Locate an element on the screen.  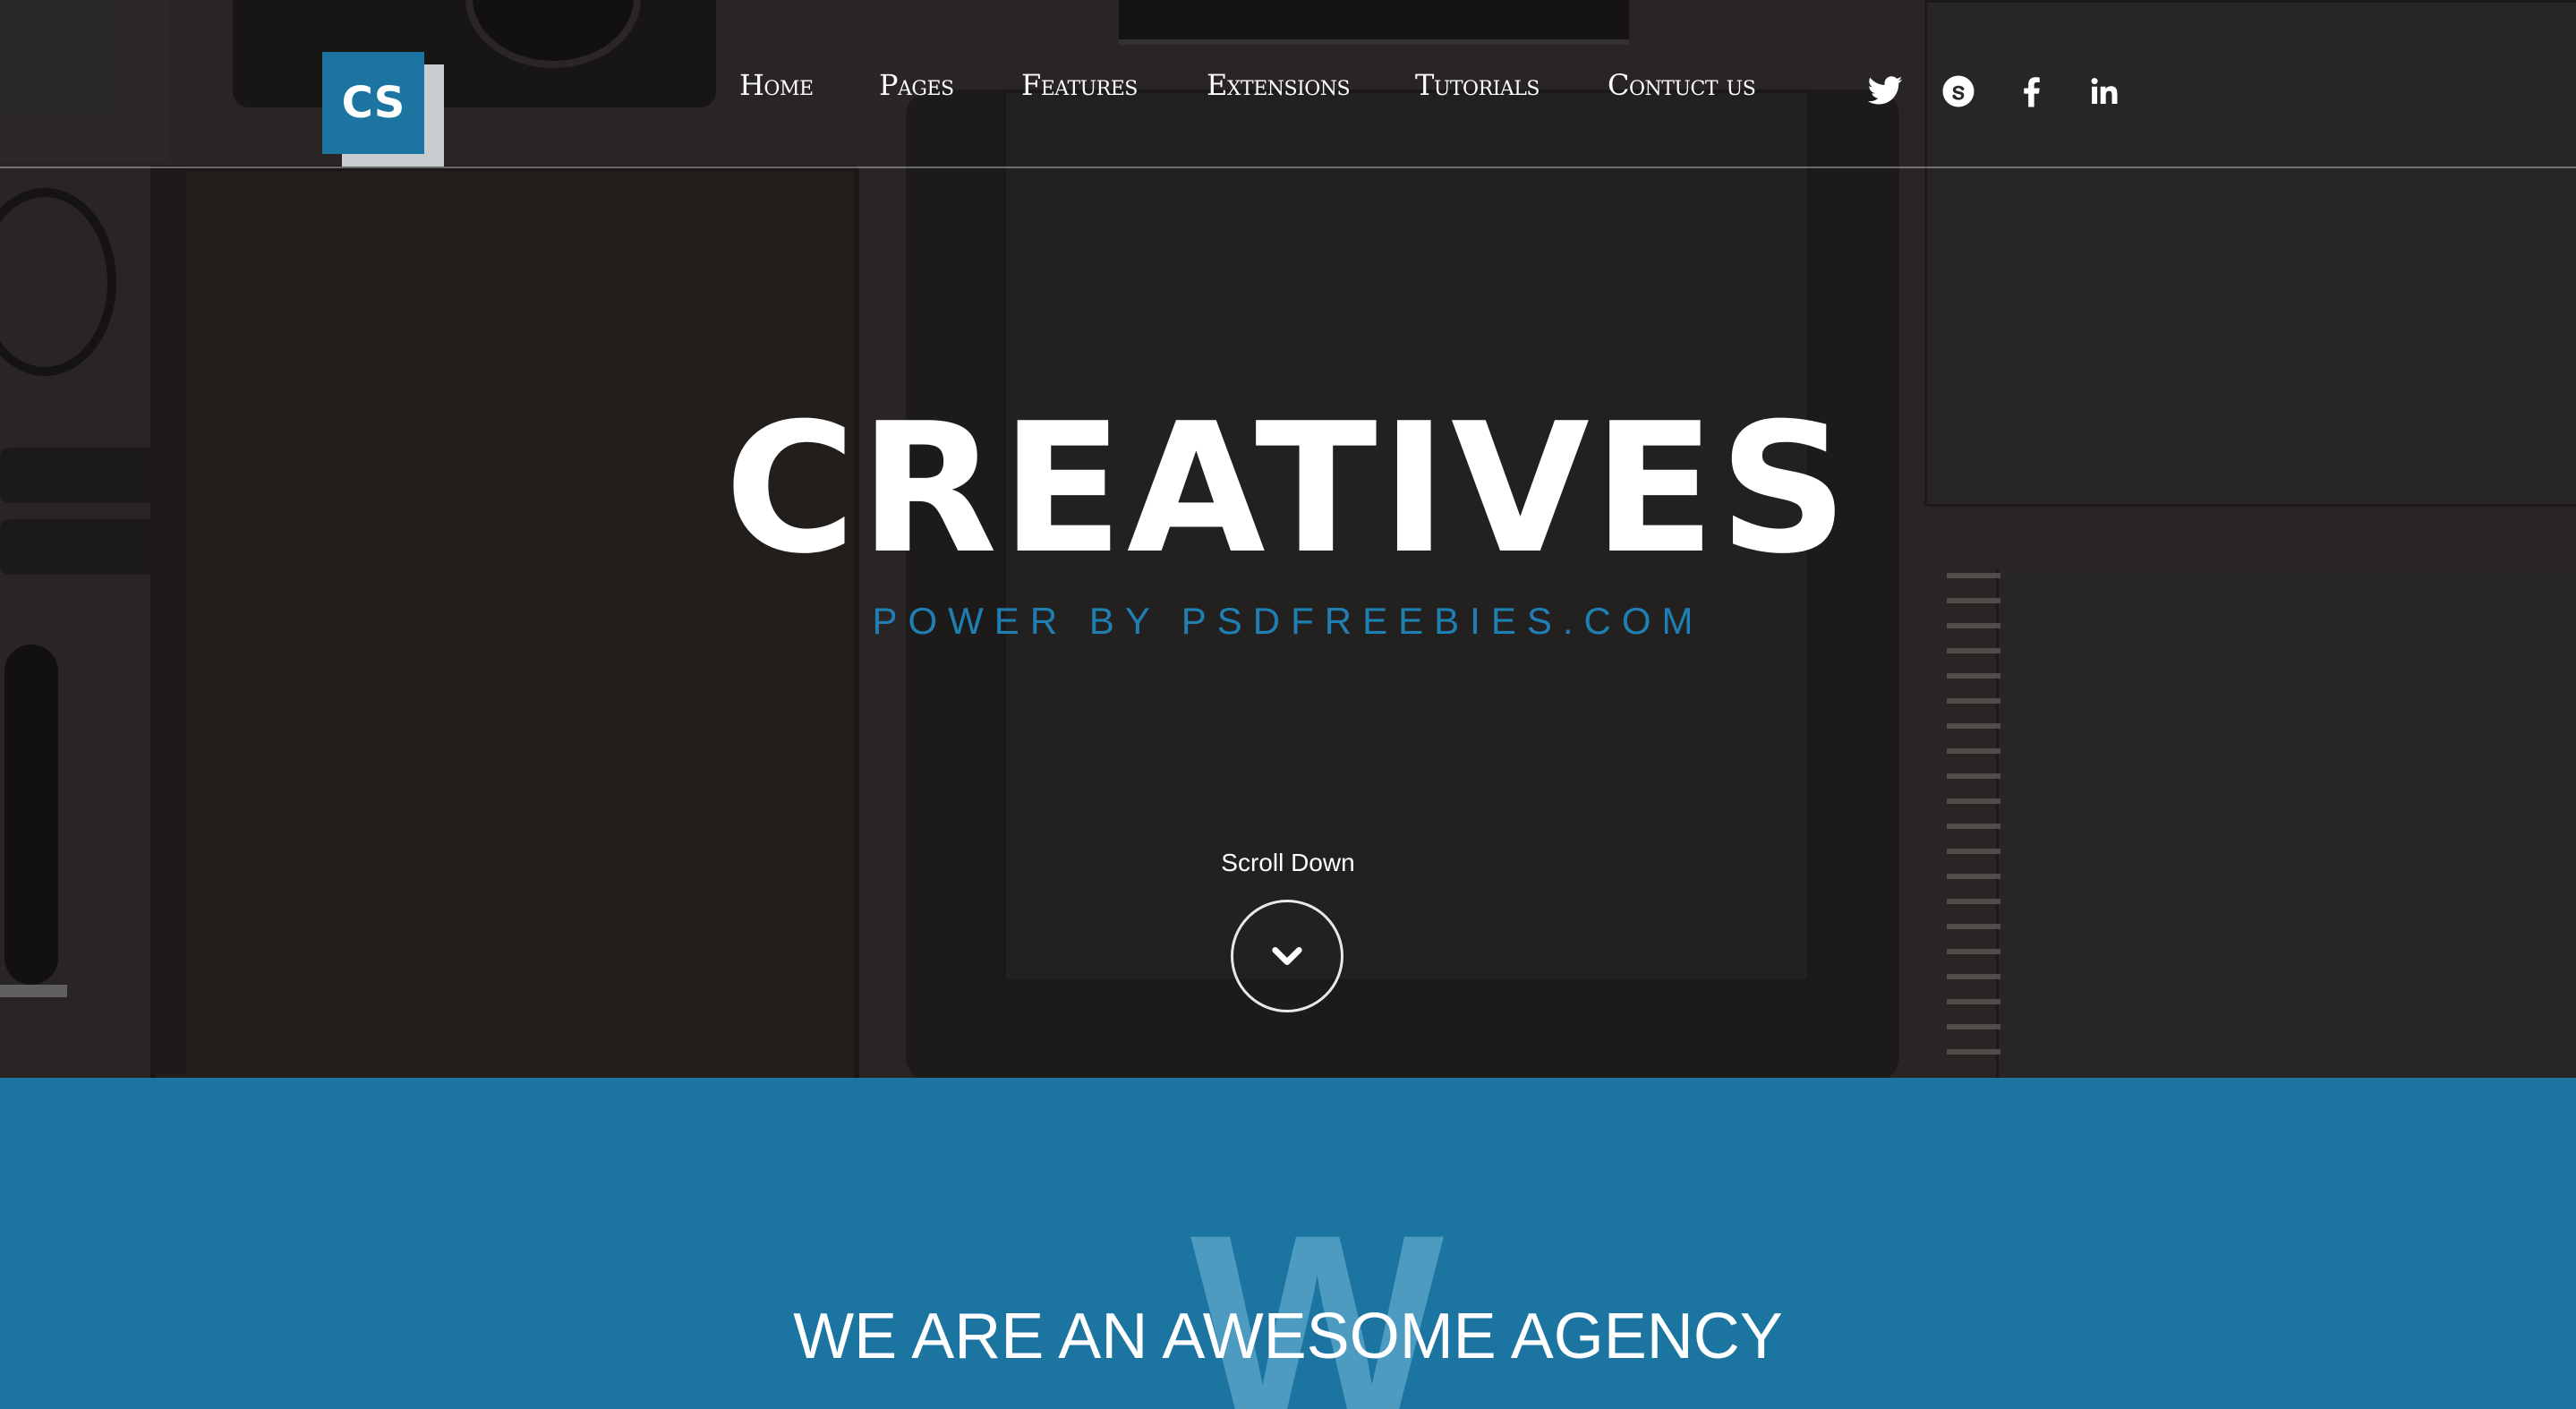
facebook-icon is located at coordinates (2032, 92).